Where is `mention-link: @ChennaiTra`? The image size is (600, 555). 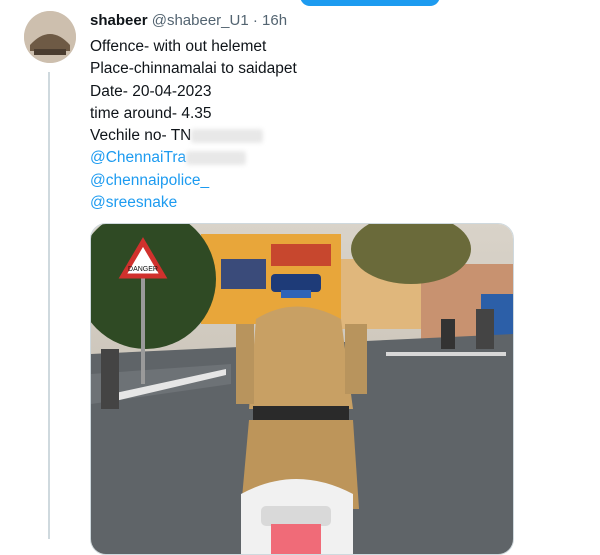
mention-link: @ChennaiTra is located at coordinates (138, 157).